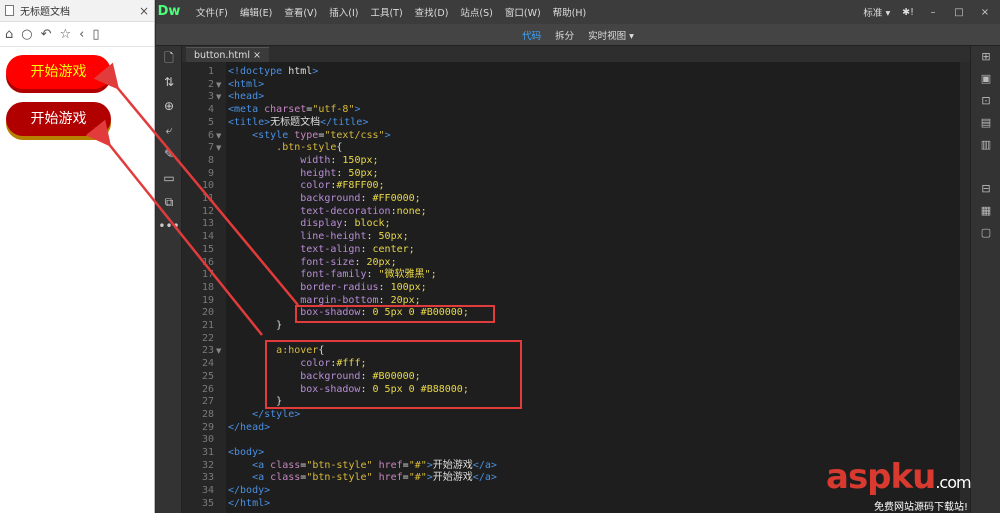 Image resolution: width=1000 pixels, height=513 pixels. I want to click on css-panel-icon: ▥, so click(985, 145).